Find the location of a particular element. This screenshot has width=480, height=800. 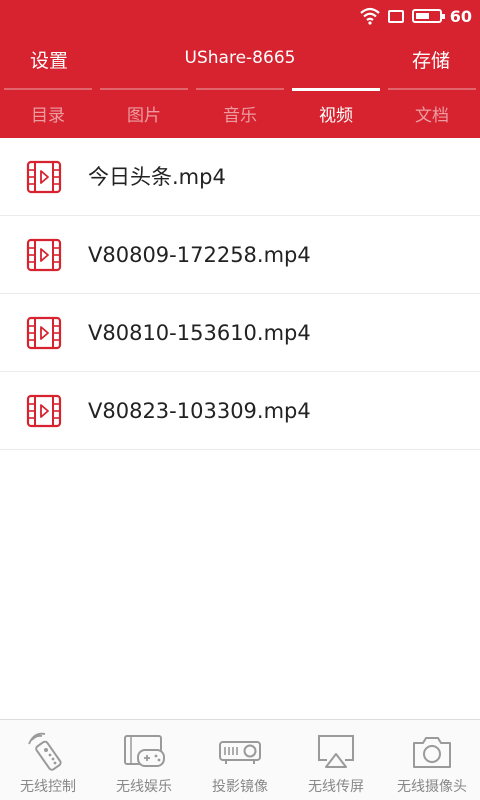

list-item: 今日头条.mp4 is located at coordinates (240, 177).